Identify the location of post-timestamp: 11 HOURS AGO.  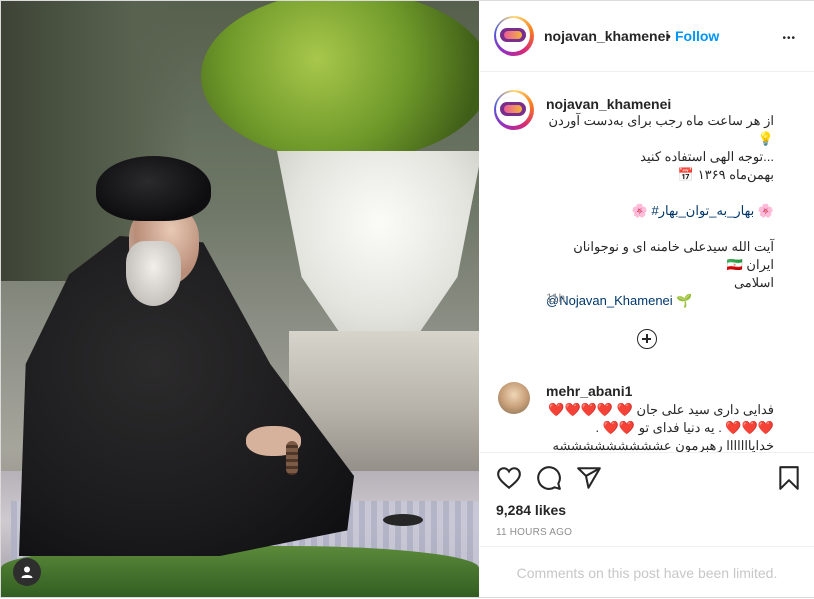
(534, 532).